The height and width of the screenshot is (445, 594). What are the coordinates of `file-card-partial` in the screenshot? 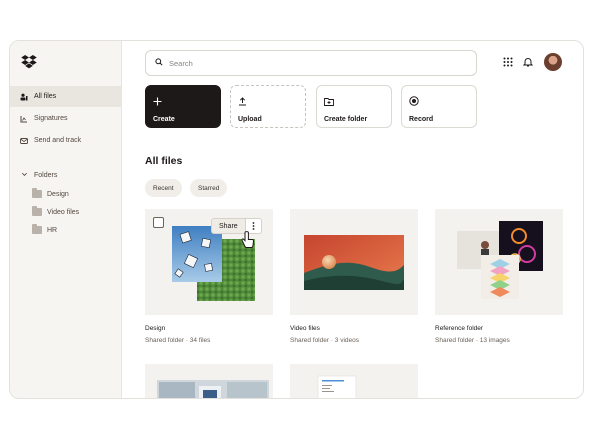 It's located at (354, 381).